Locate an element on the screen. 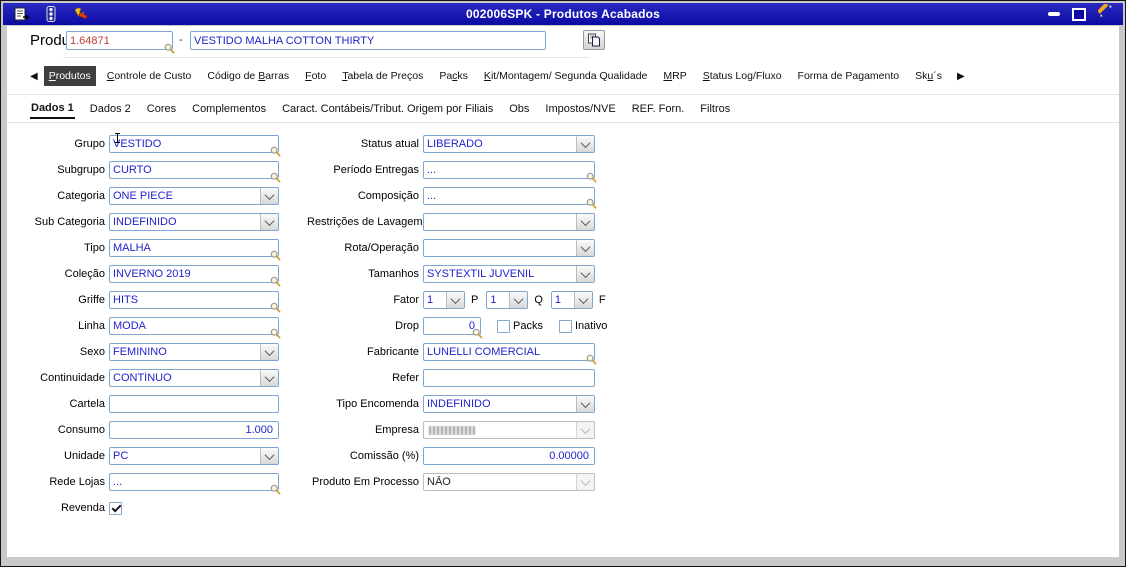 This screenshot has height=567, width=1126. tab-foto: Foto is located at coordinates (315, 76).